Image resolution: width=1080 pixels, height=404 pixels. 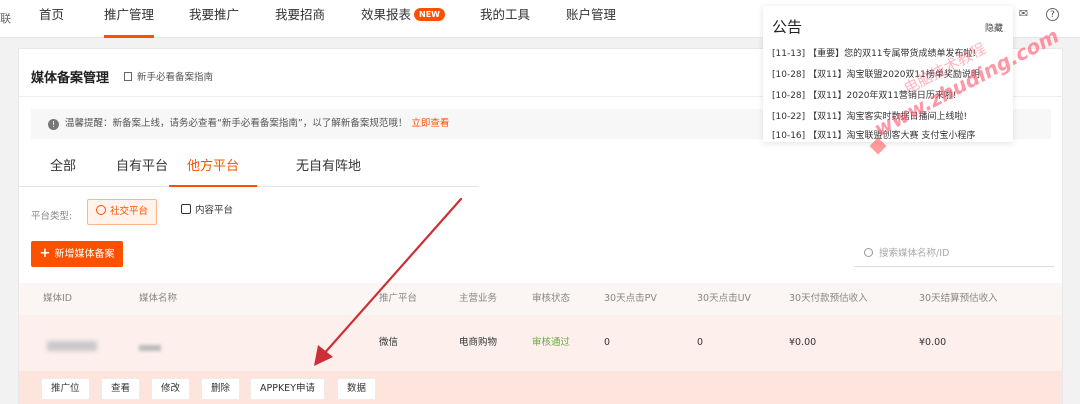 I want to click on tab-own-platform: 自有平台, so click(x=142, y=171).